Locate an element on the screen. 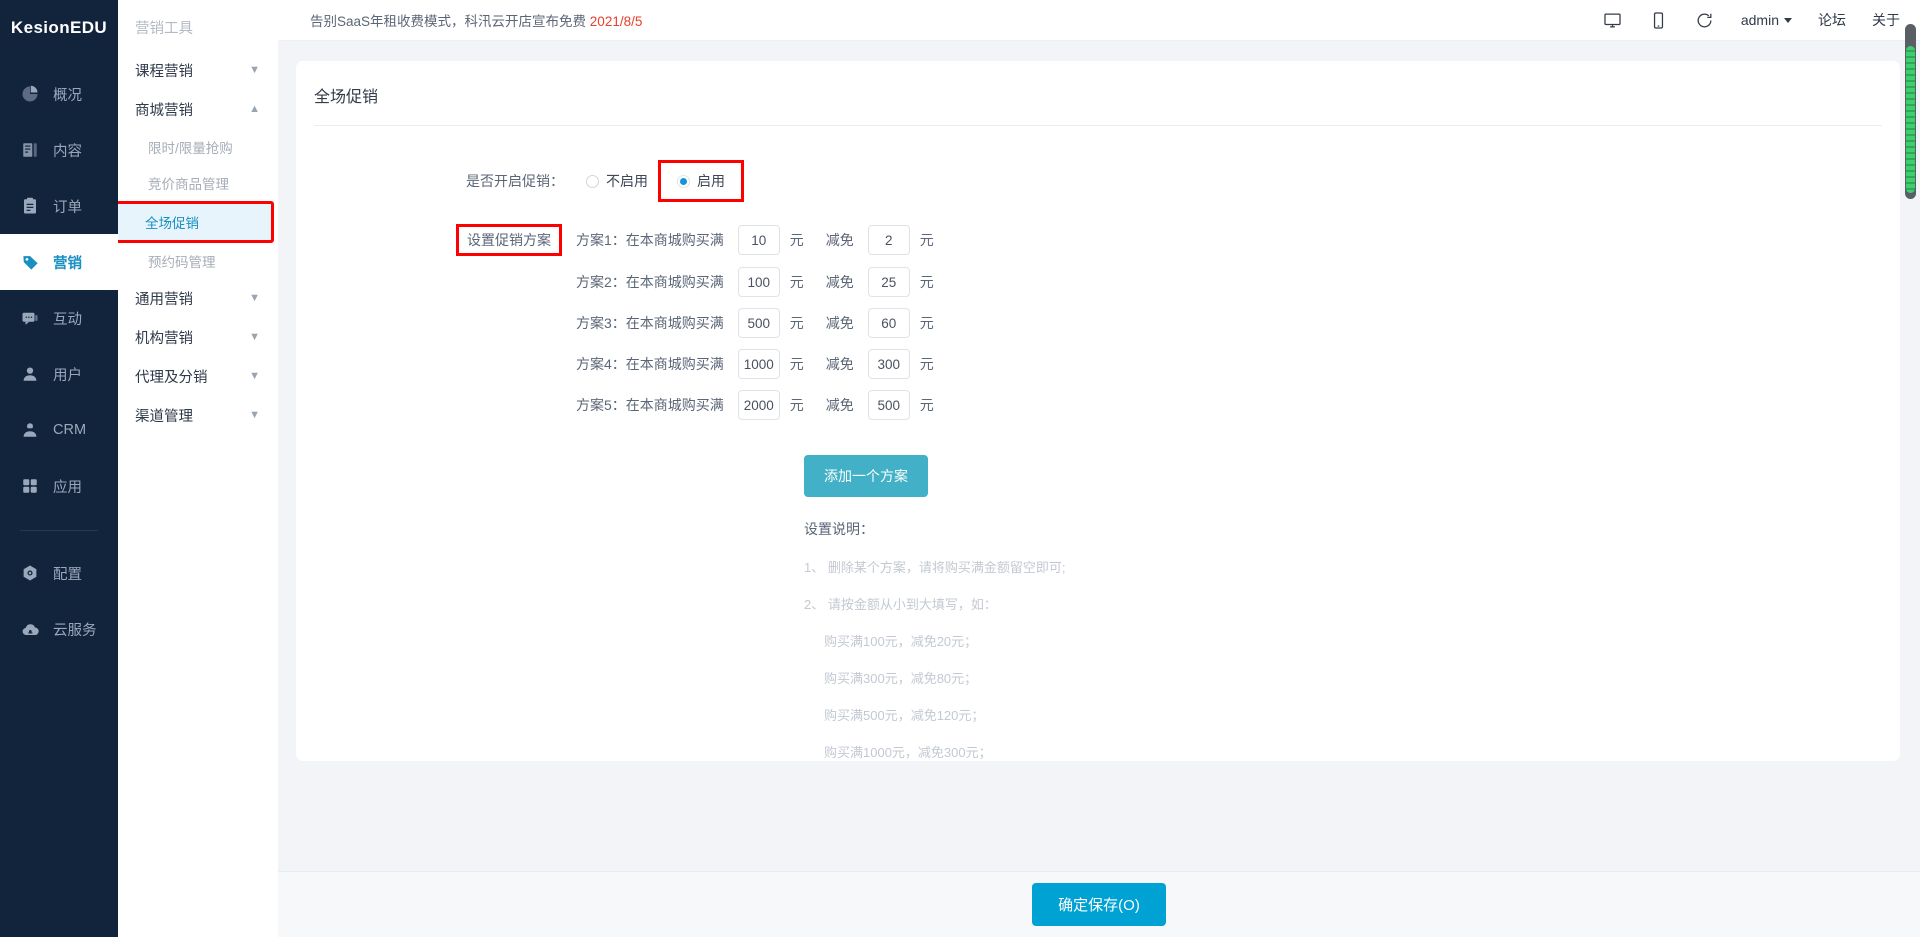 Image resolution: width=1920 pixels, height=937 pixels. vertical-scrollbar is located at coordinates (1910, 111).